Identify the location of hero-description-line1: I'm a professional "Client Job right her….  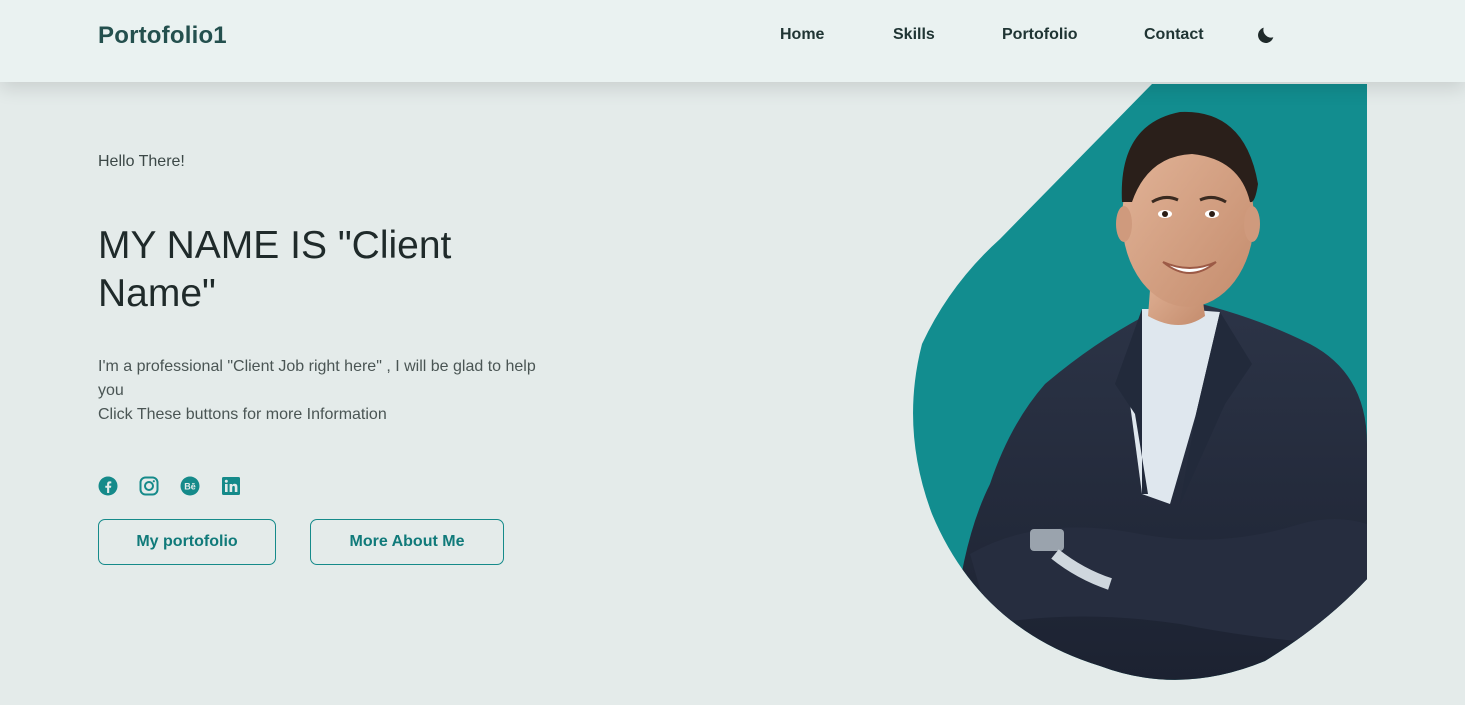
(317, 378).